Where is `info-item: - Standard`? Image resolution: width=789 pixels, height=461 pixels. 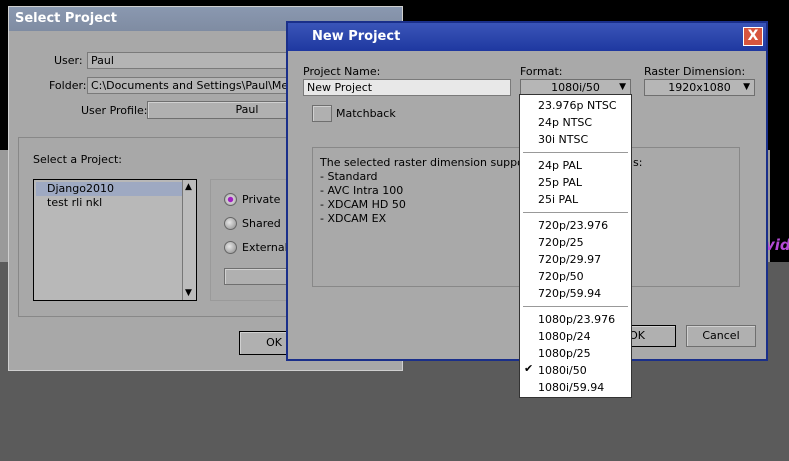
info-item: - Standard is located at coordinates (349, 176).